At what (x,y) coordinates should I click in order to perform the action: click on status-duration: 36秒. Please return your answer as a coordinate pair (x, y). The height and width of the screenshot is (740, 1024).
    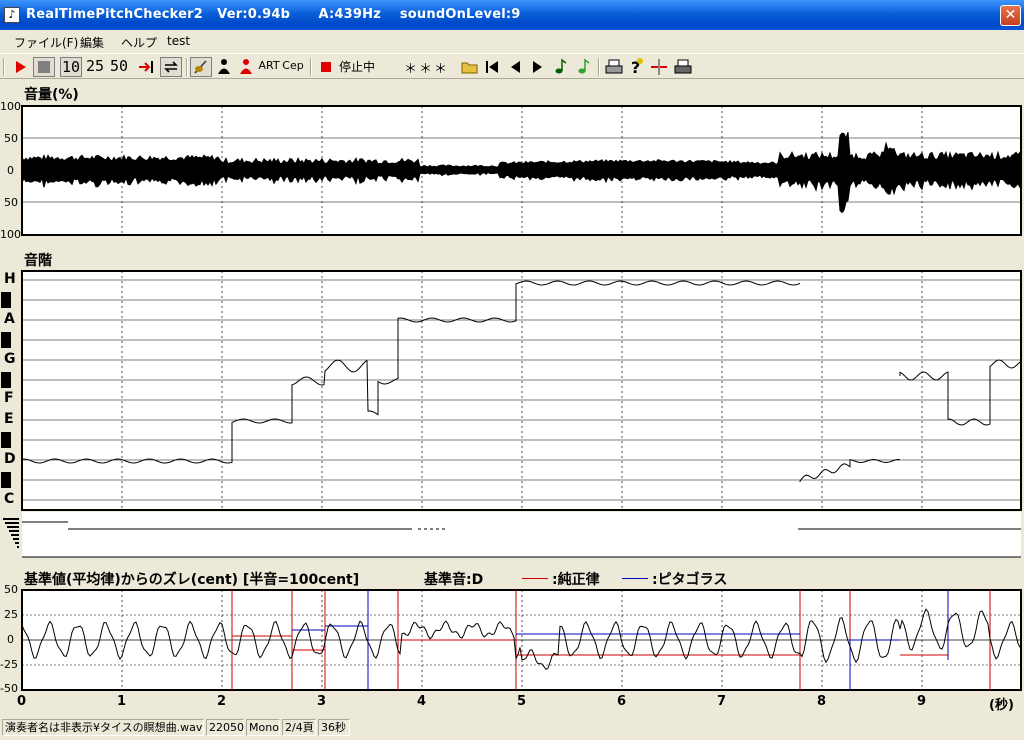
    Looking at the image, I should click on (334, 727).